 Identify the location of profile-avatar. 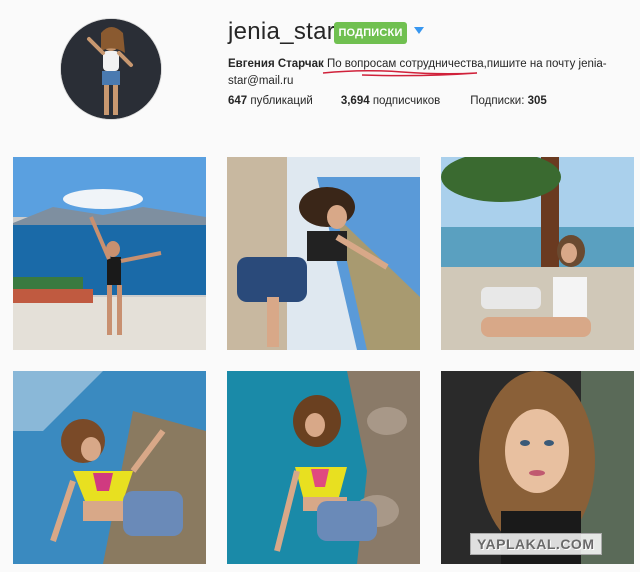
(111, 69).